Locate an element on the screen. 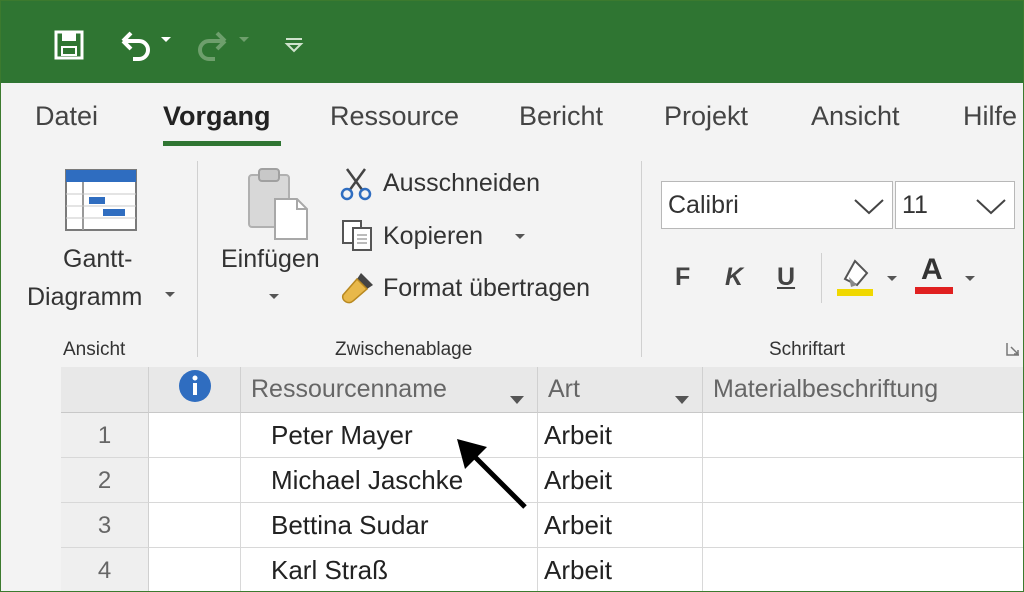 This screenshot has width=1024, height=592. copy-icon is located at coordinates (358, 238).